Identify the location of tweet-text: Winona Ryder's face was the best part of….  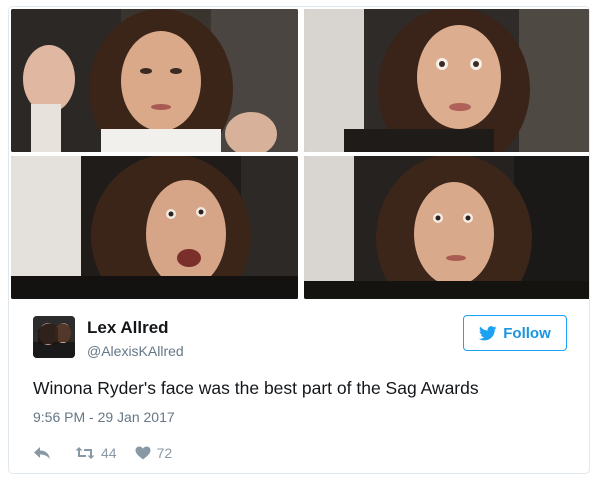
(256, 388).